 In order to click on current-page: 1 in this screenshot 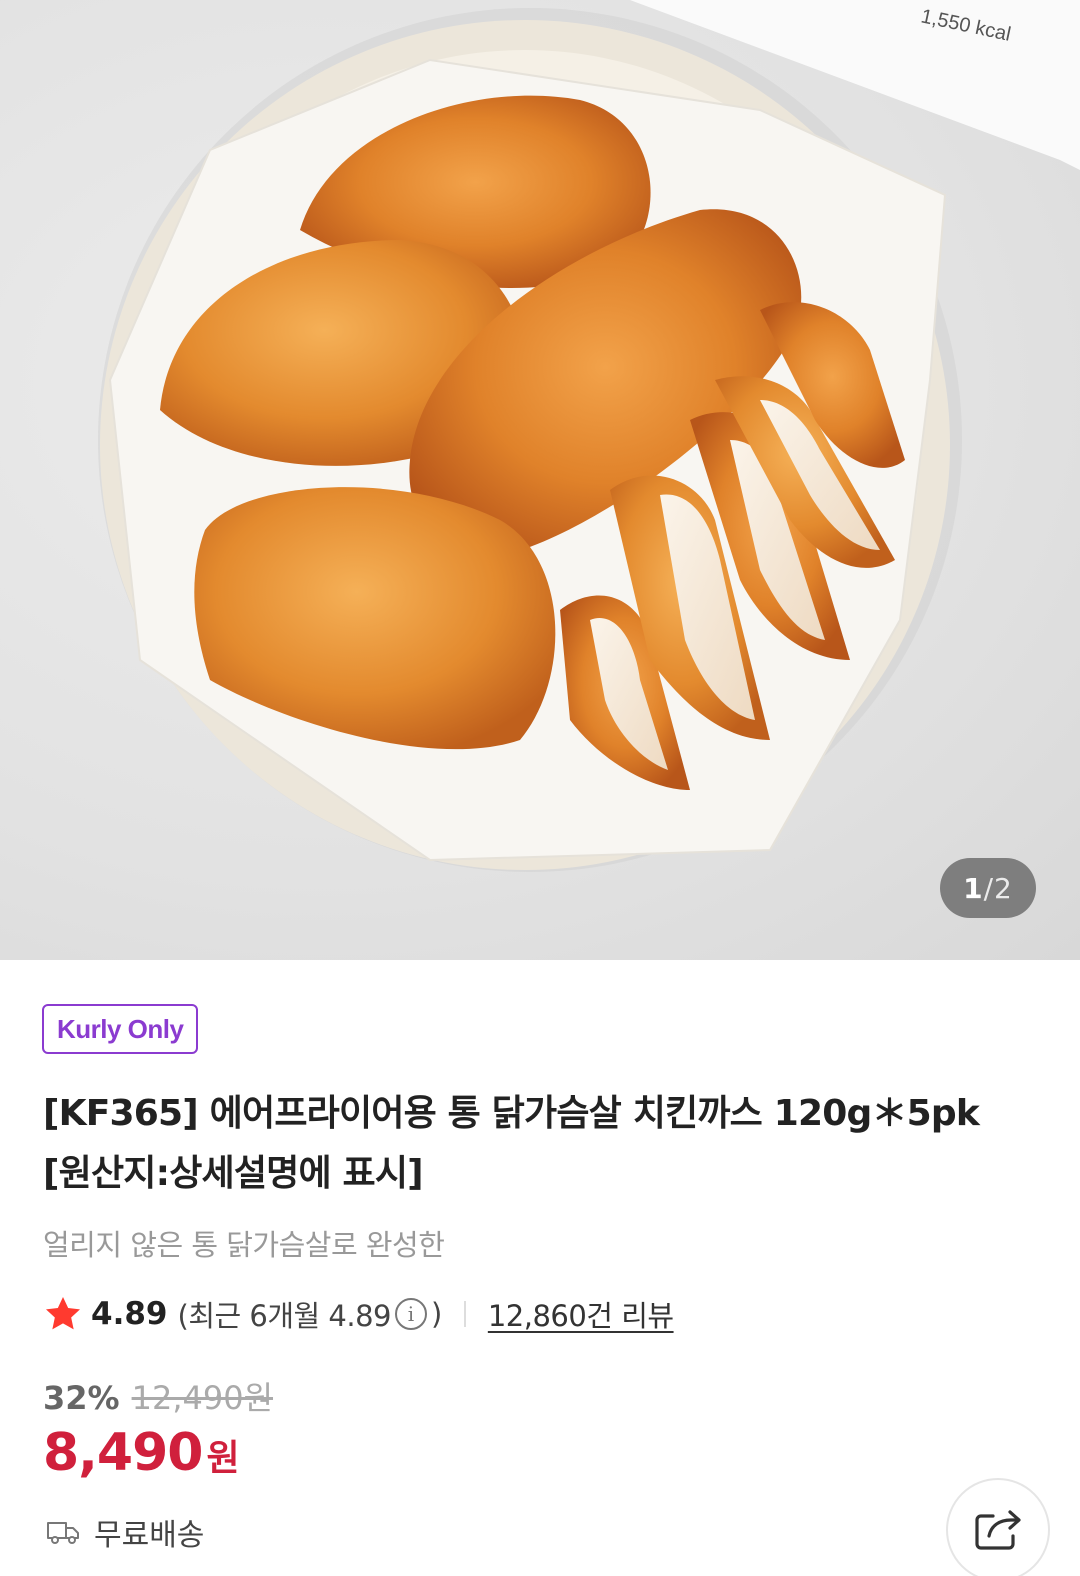, I will do `click(973, 888)`.